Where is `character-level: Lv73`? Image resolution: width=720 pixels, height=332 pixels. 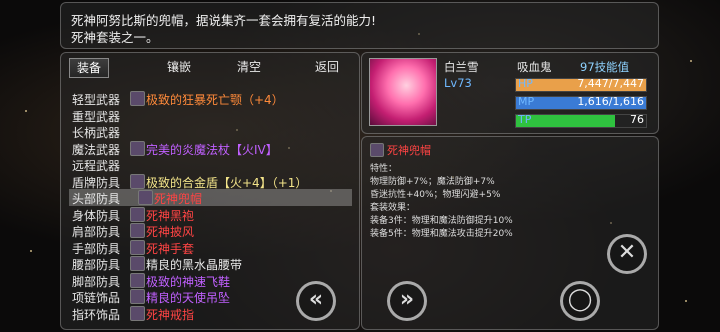 character-level: Lv73 is located at coordinates (458, 83).